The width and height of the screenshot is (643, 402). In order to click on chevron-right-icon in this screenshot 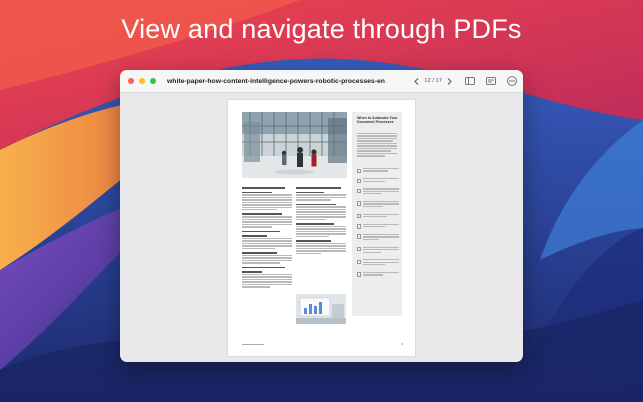, I will do `click(449, 81)`.